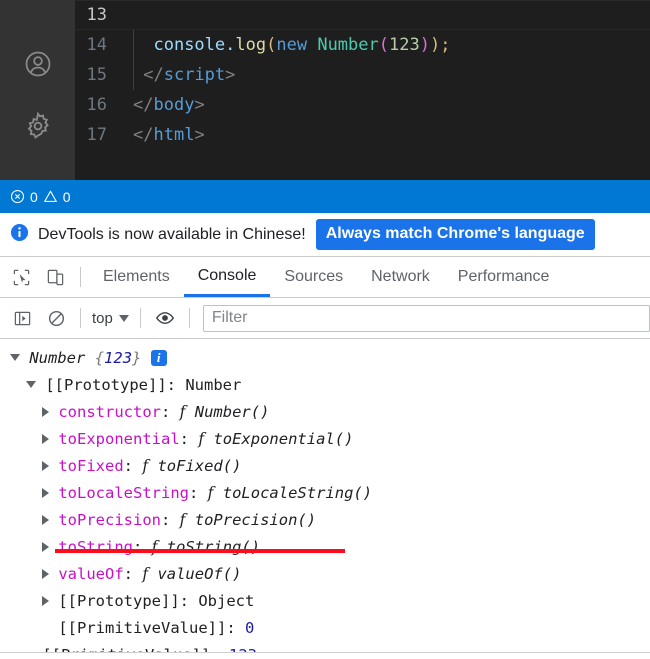  What do you see at coordinates (271, 45) in the screenshot?
I see `code-token: (` at bounding box center [271, 45].